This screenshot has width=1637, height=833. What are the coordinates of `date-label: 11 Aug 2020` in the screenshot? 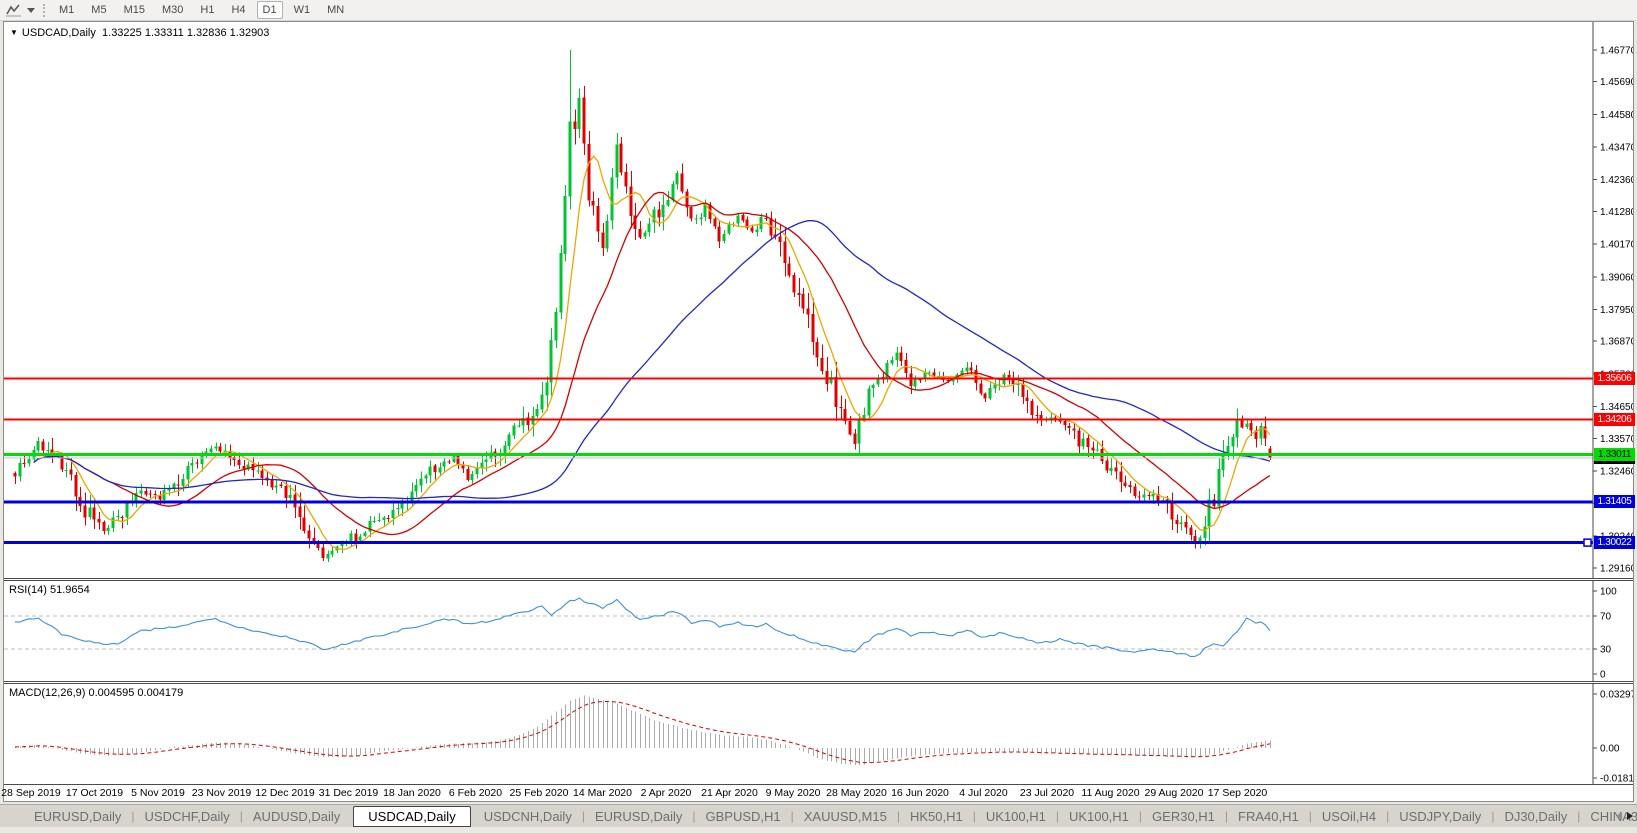 It's located at (1110, 793).